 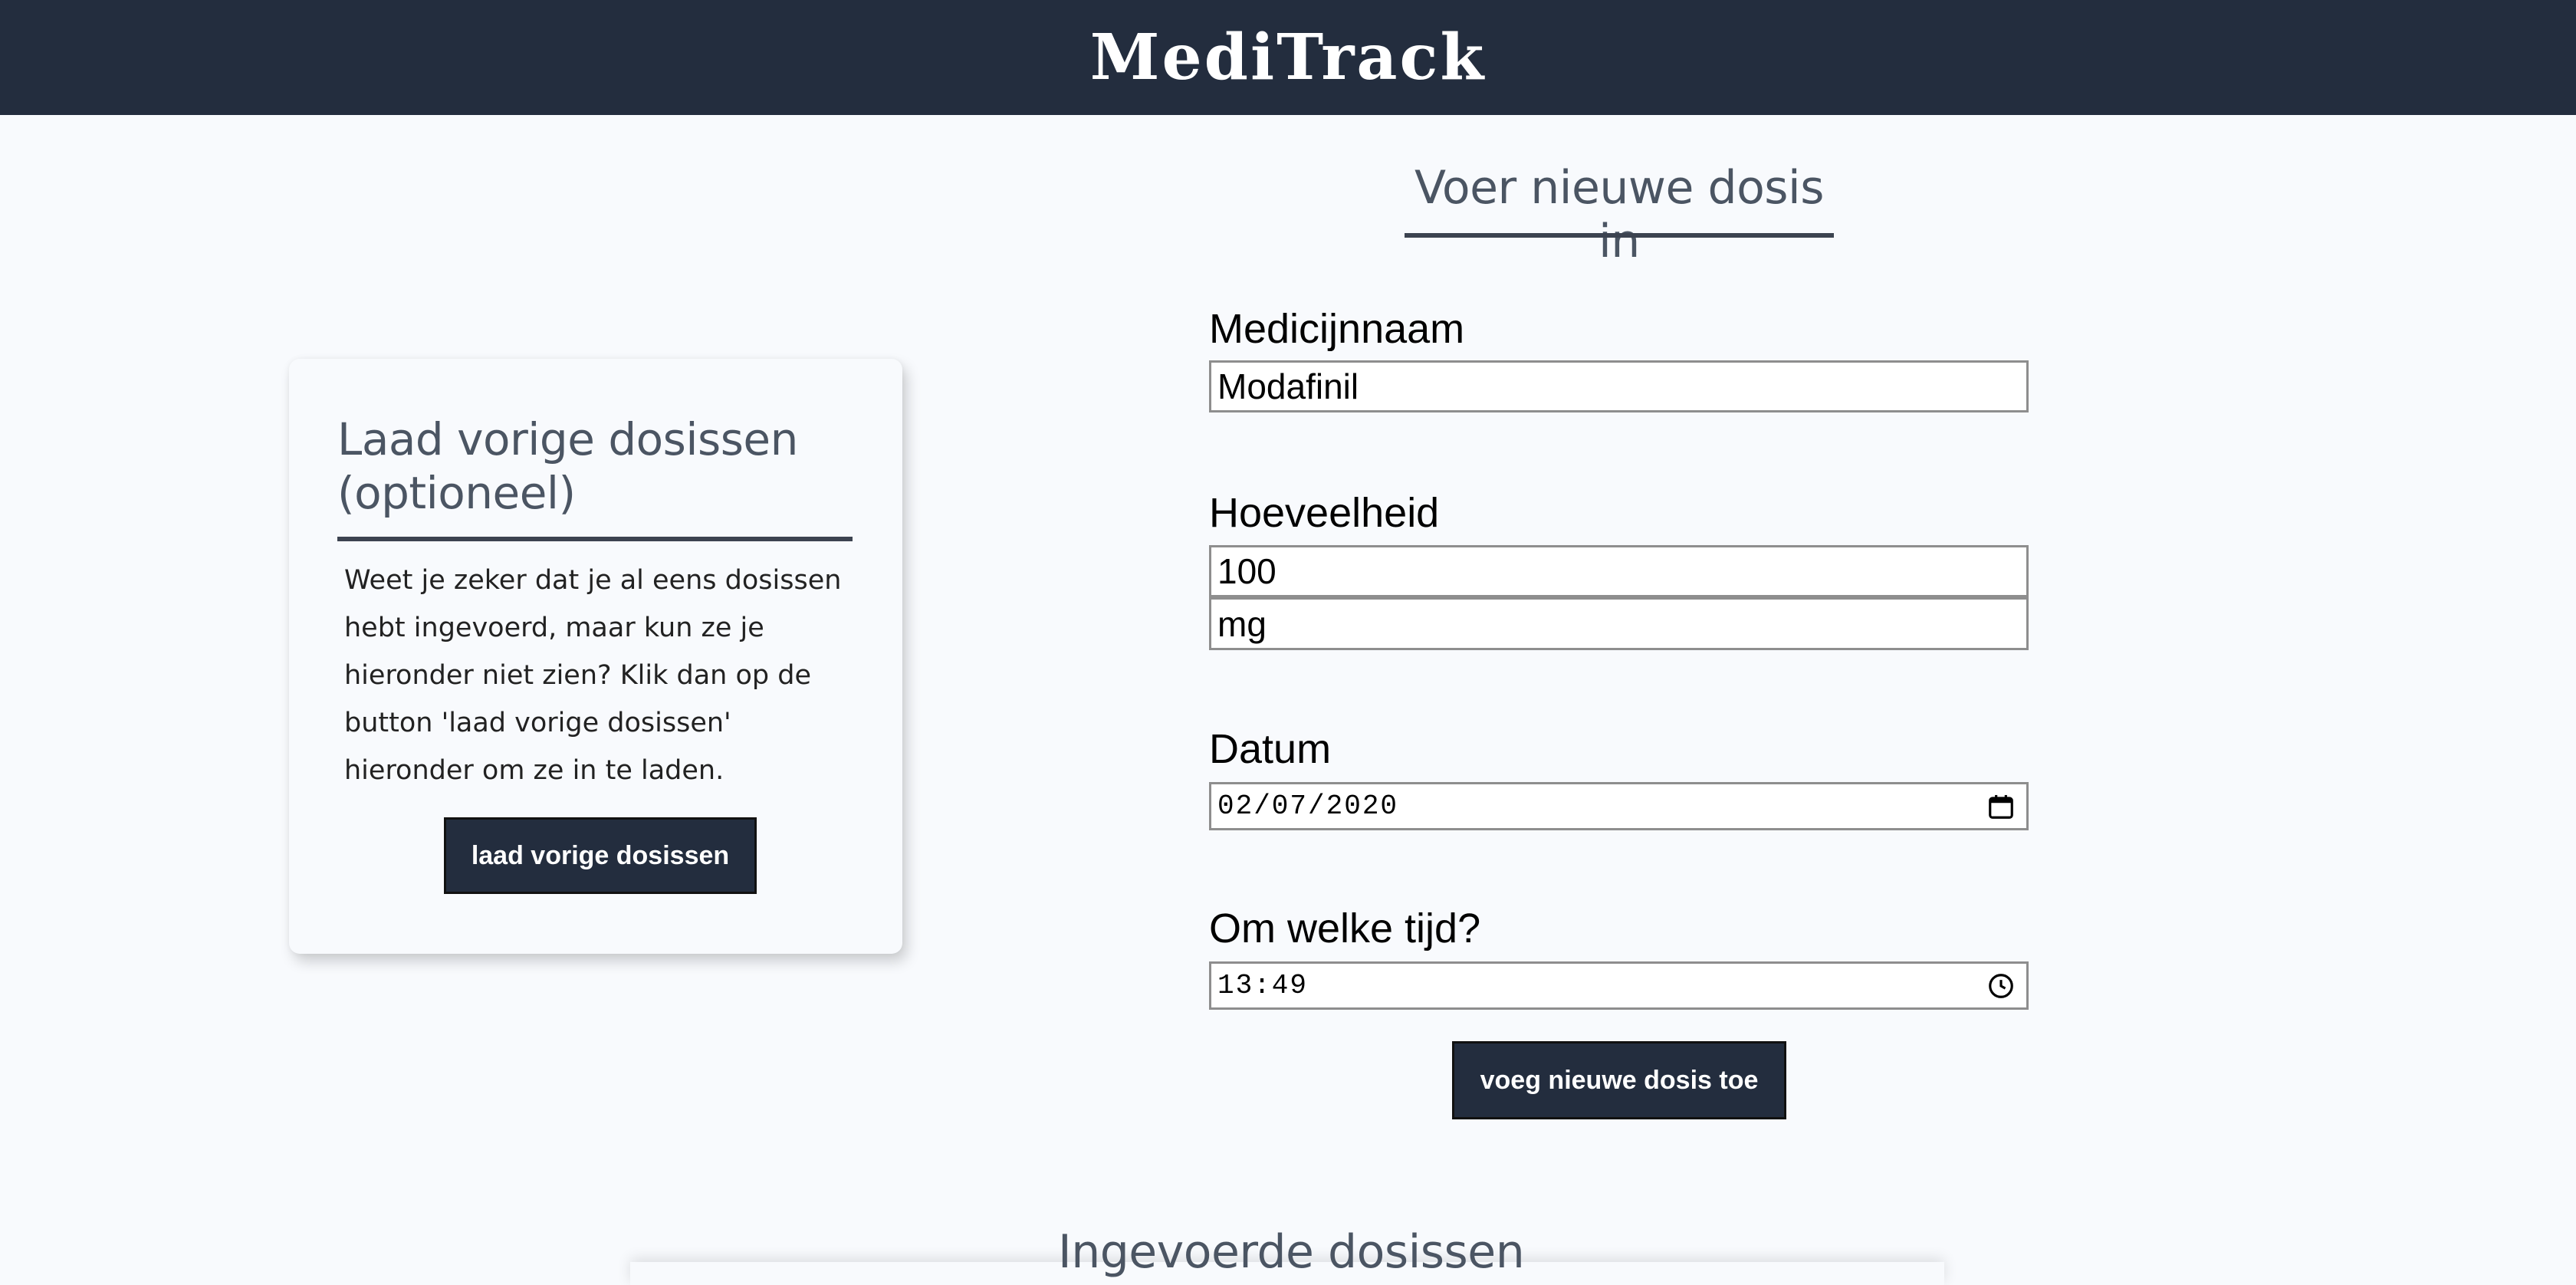 What do you see at coordinates (1308, 806) in the screenshot?
I see `date-value: 02/07/2020` at bounding box center [1308, 806].